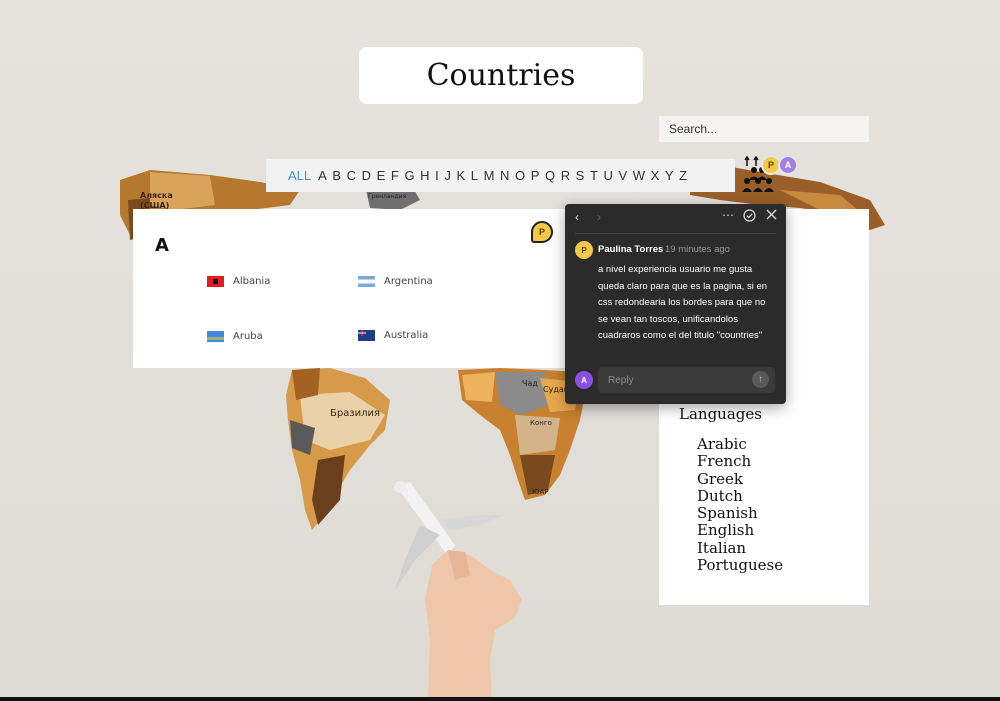  I want to click on country-item: Australia, so click(393, 335).